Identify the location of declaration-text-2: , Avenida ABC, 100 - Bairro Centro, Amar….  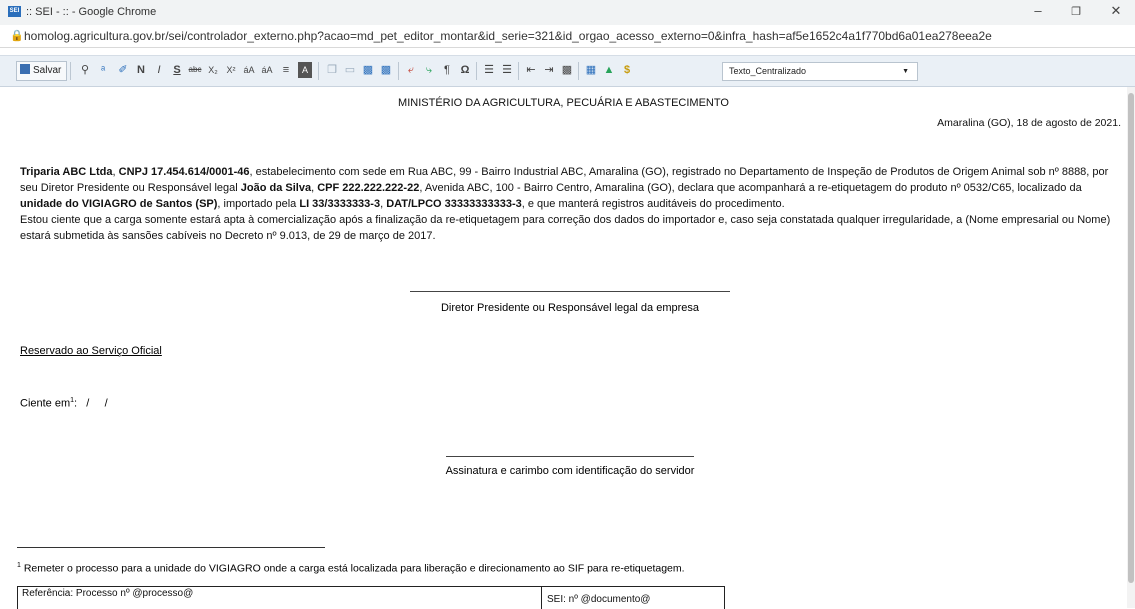
(750, 188).